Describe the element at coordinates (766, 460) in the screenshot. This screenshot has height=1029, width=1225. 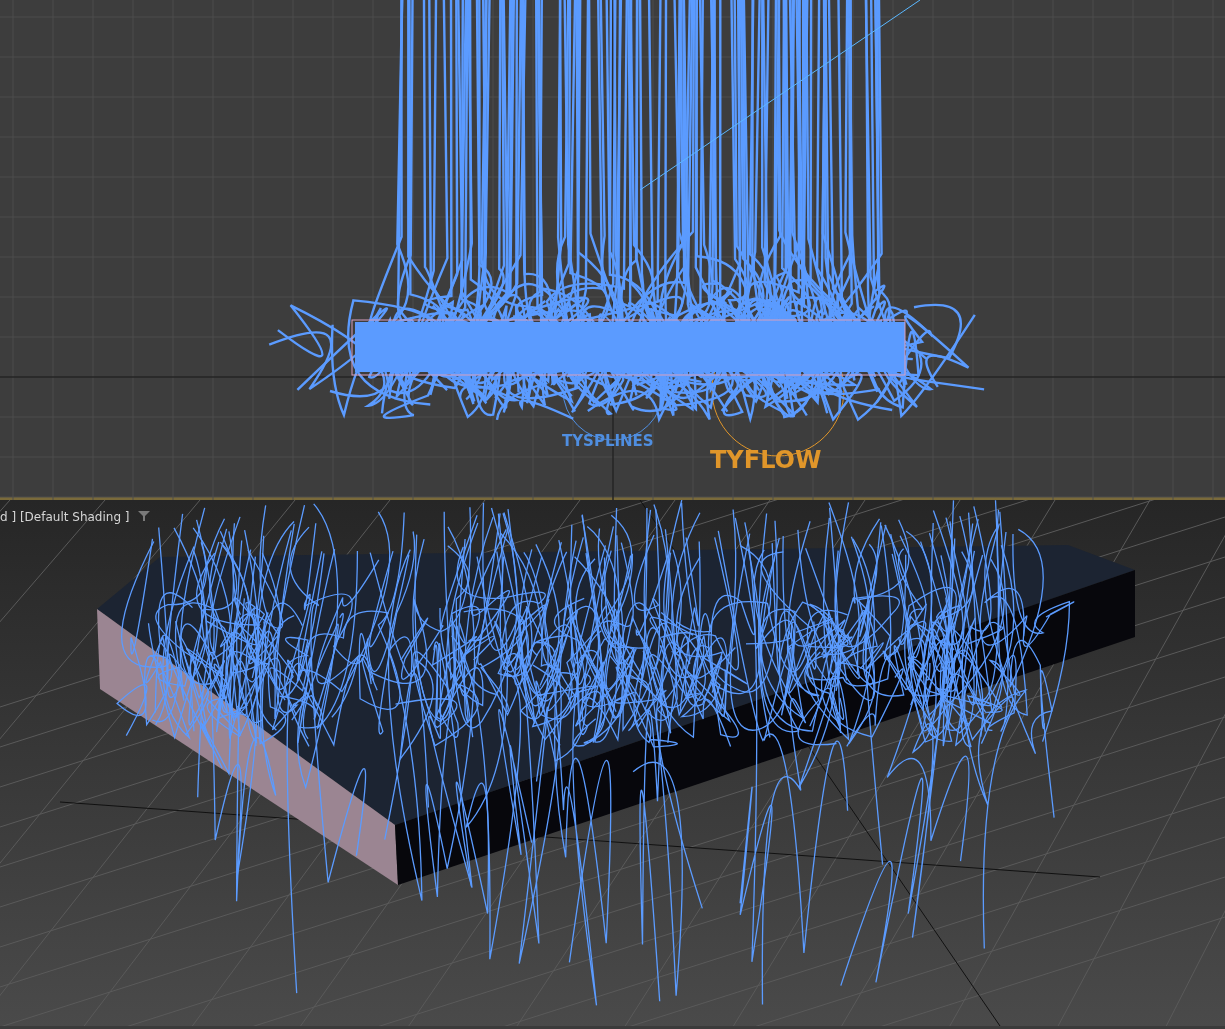
I see `helper-label: TYFLOW` at that location.